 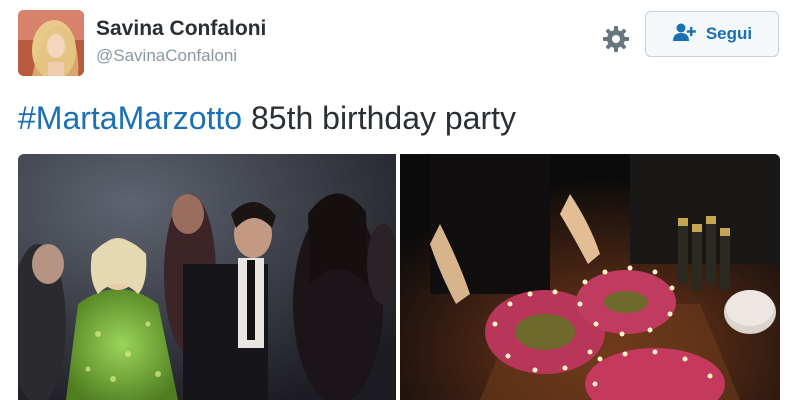 I want to click on avatar-image, so click(x=51, y=43).